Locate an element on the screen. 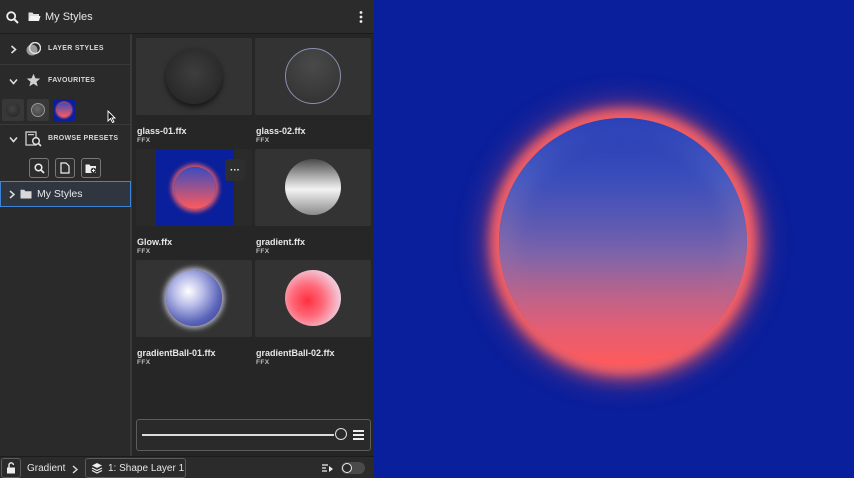 The width and height of the screenshot is (854, 478). folder-icon is located at coordinates (26, 194).